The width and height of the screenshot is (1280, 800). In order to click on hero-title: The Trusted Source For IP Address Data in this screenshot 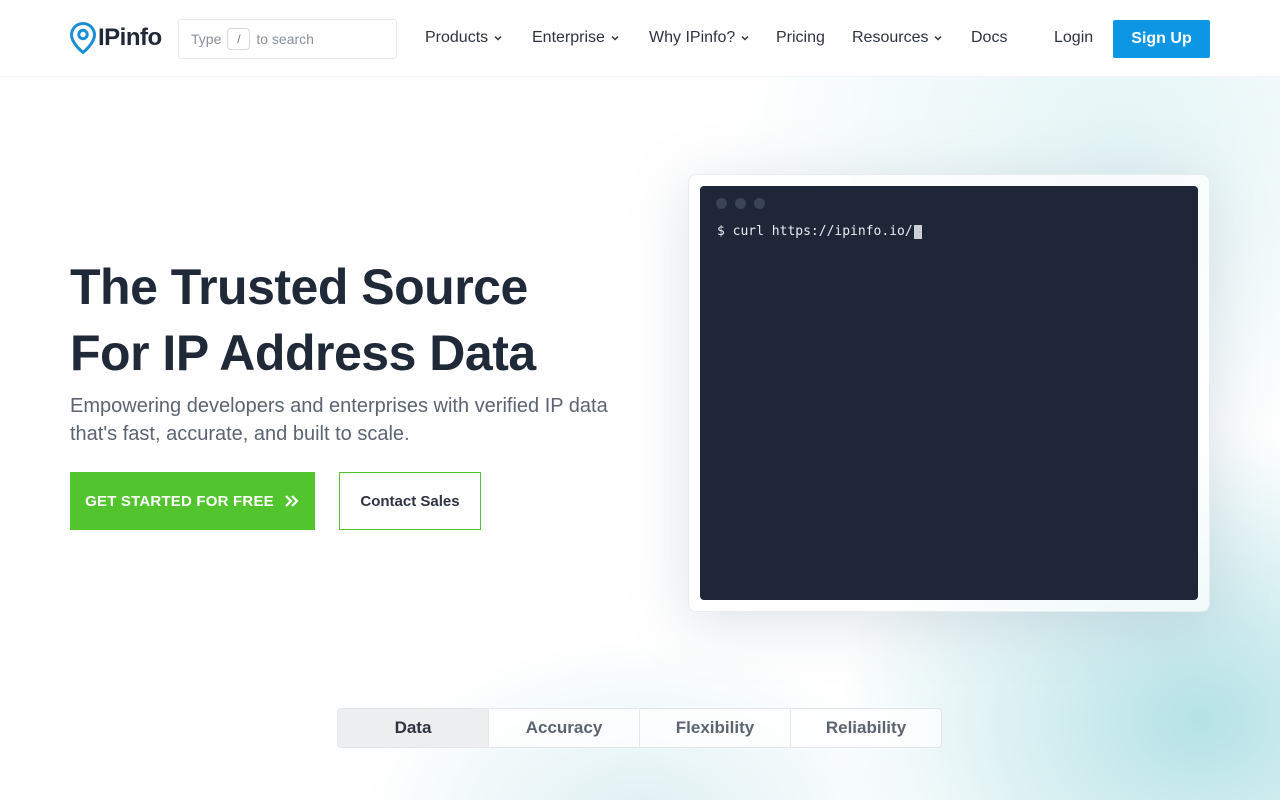, I will do `click(360, 320)`.